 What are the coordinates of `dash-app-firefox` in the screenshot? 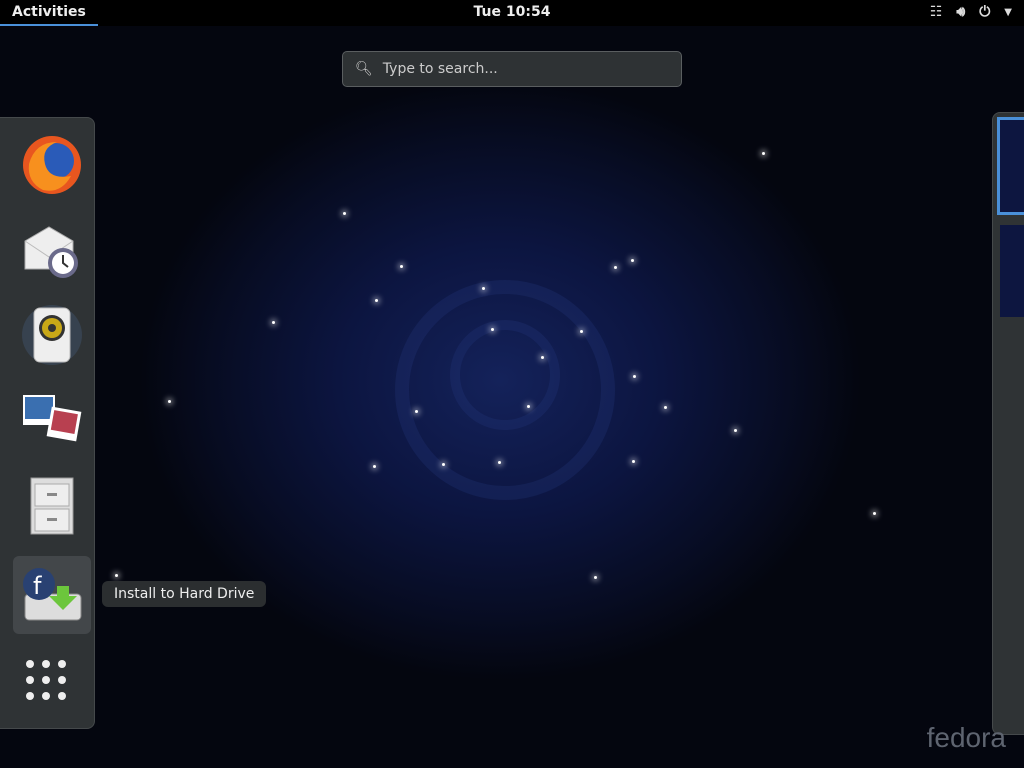 It's located at (52, 165).